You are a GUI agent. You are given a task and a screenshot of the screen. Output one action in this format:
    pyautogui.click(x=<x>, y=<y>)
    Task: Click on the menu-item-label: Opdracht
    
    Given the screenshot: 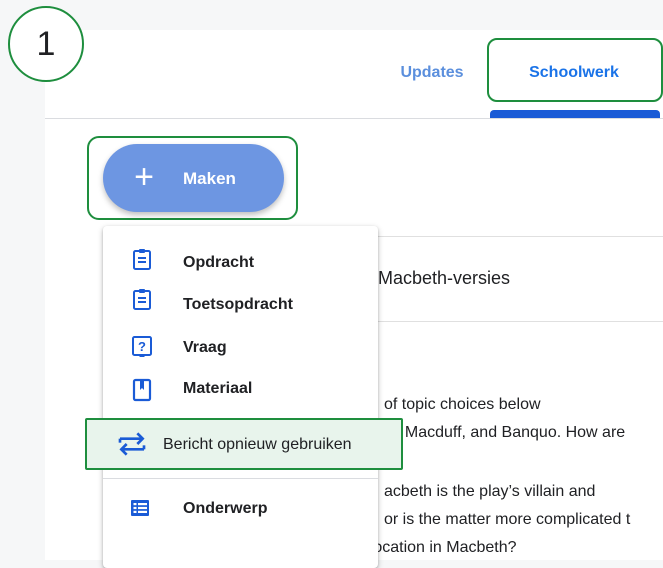 What is the action you would take?
    pyautogui.click(x=219, y=262)
    